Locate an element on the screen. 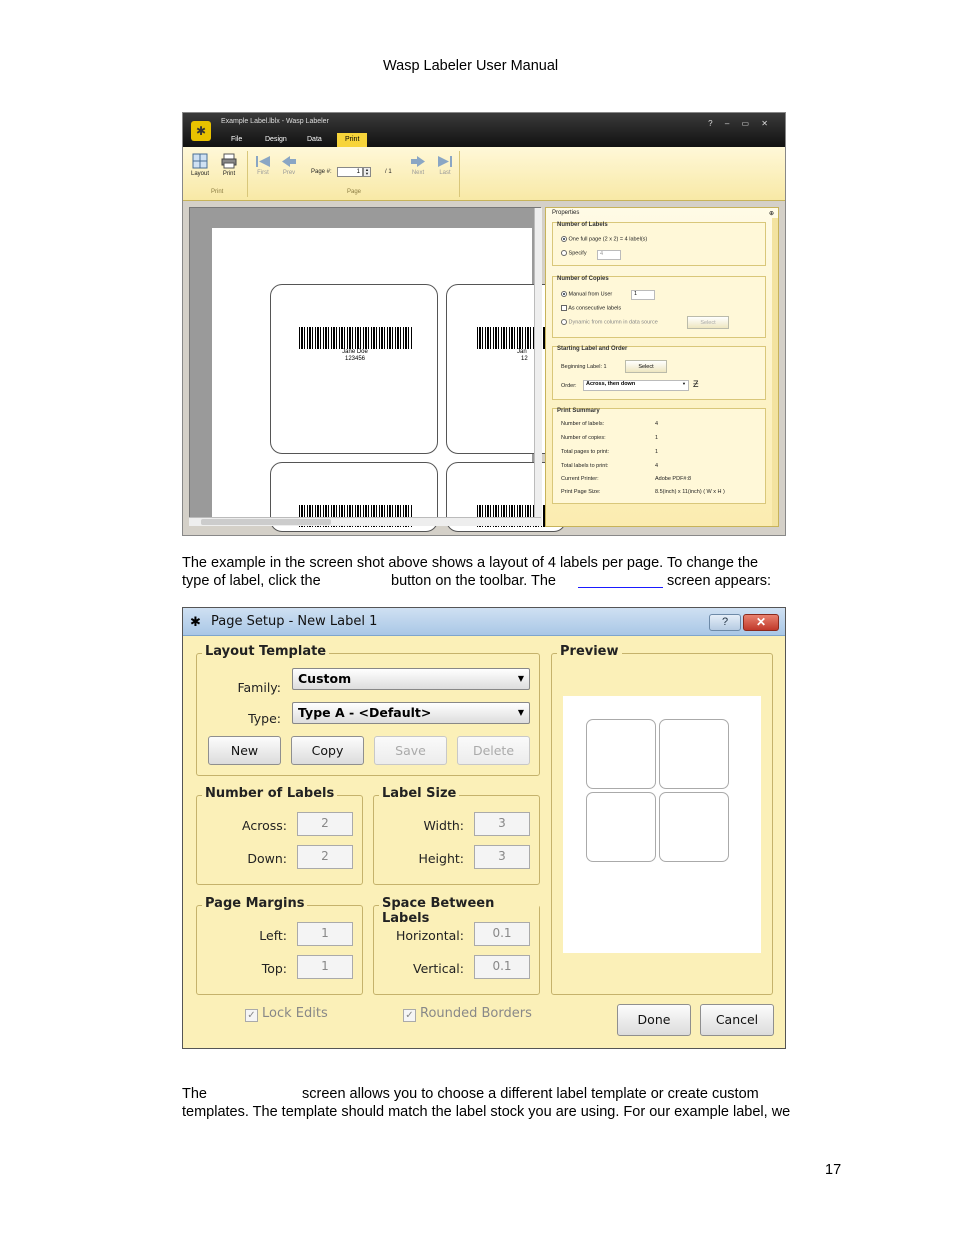  width-input: 3 is located at coordinates (502, 824).